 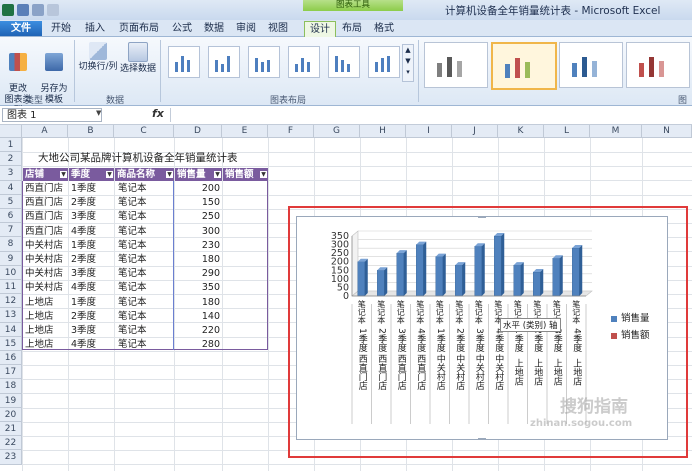 I want to click on undo-icon, so click(x=38, y=10).